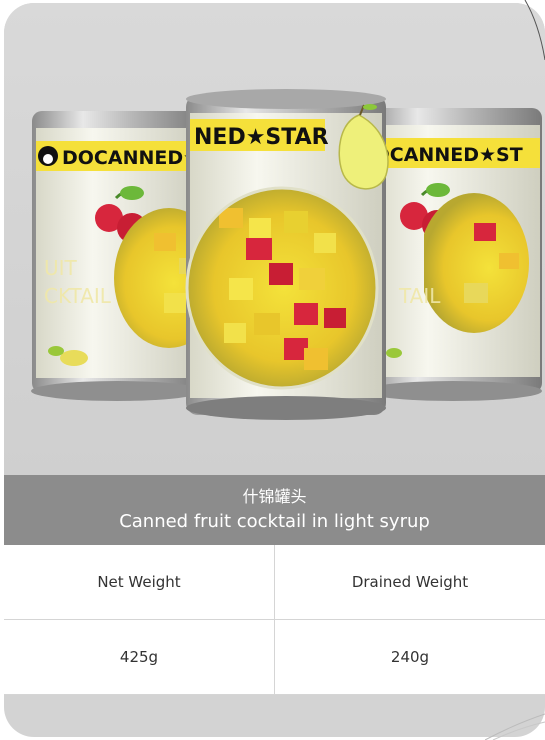  Describe the element at coordinates (515, 726) in the screenshot. I see `corner-line-bottom` at that location.